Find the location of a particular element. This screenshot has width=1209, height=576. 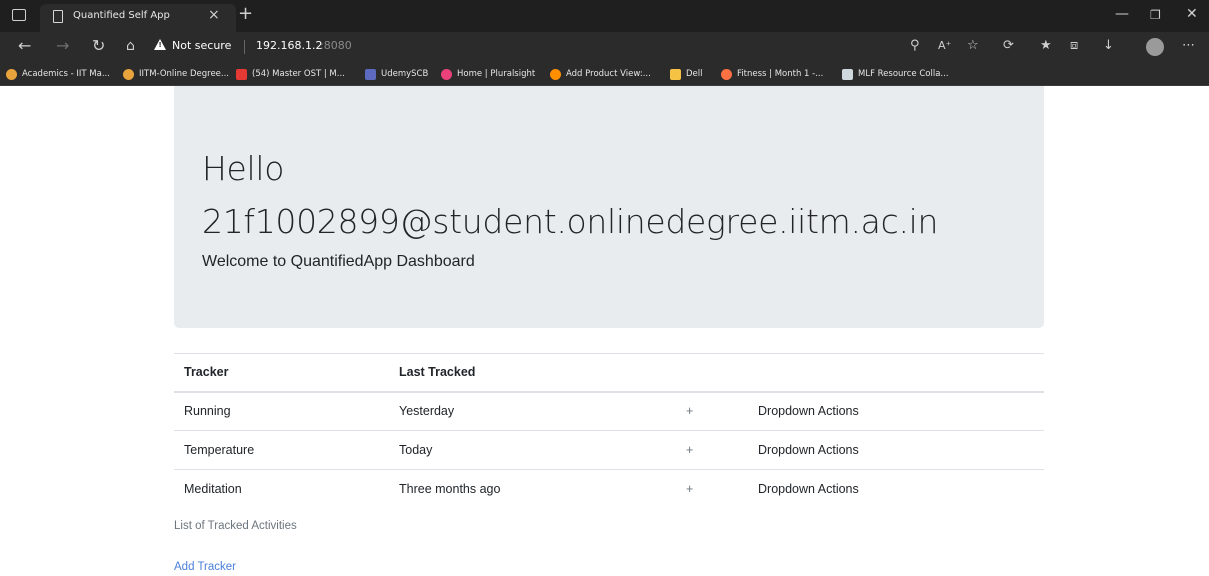

forward-icon: → is located at coordinates (62, 46).